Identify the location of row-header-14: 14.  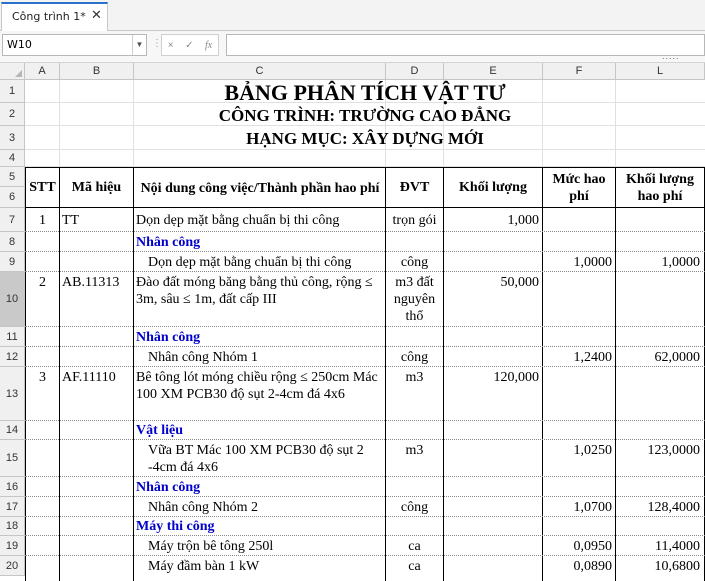
(12, 430).